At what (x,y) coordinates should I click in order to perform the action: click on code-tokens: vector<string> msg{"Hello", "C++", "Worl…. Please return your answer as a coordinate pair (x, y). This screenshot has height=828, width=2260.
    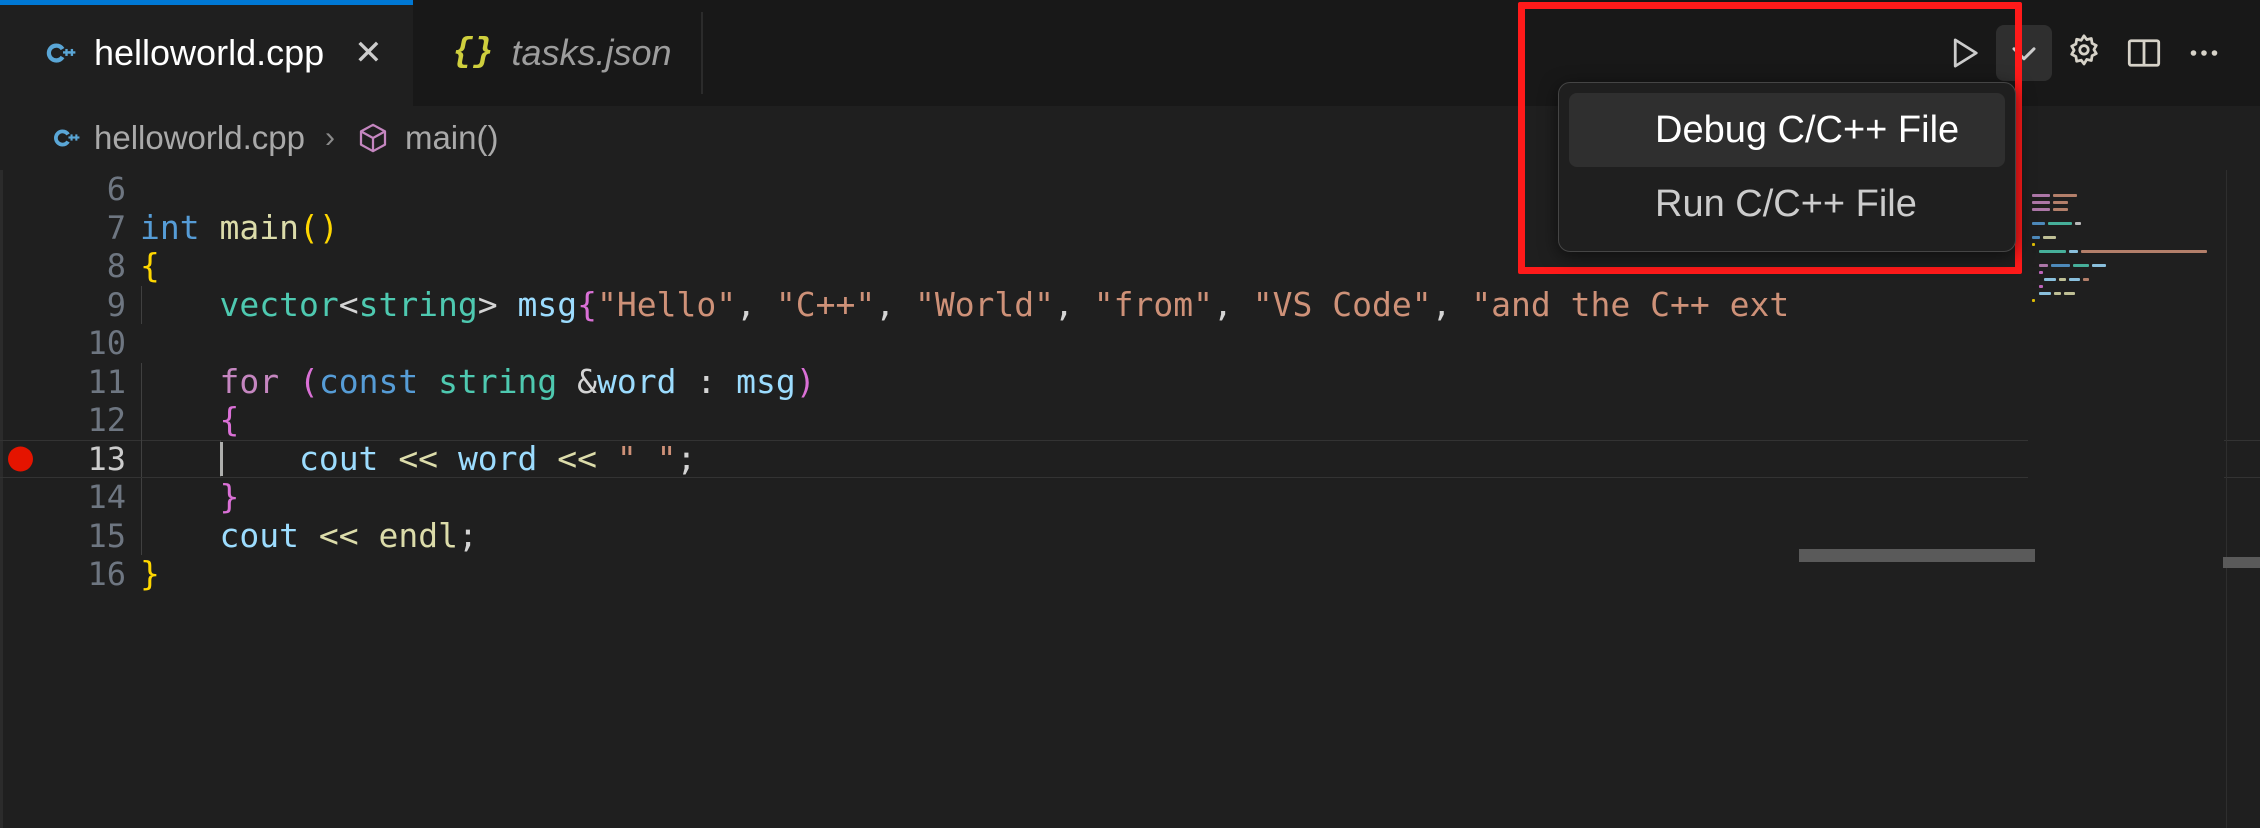
    Looking at the image, I should click on (964, 304).